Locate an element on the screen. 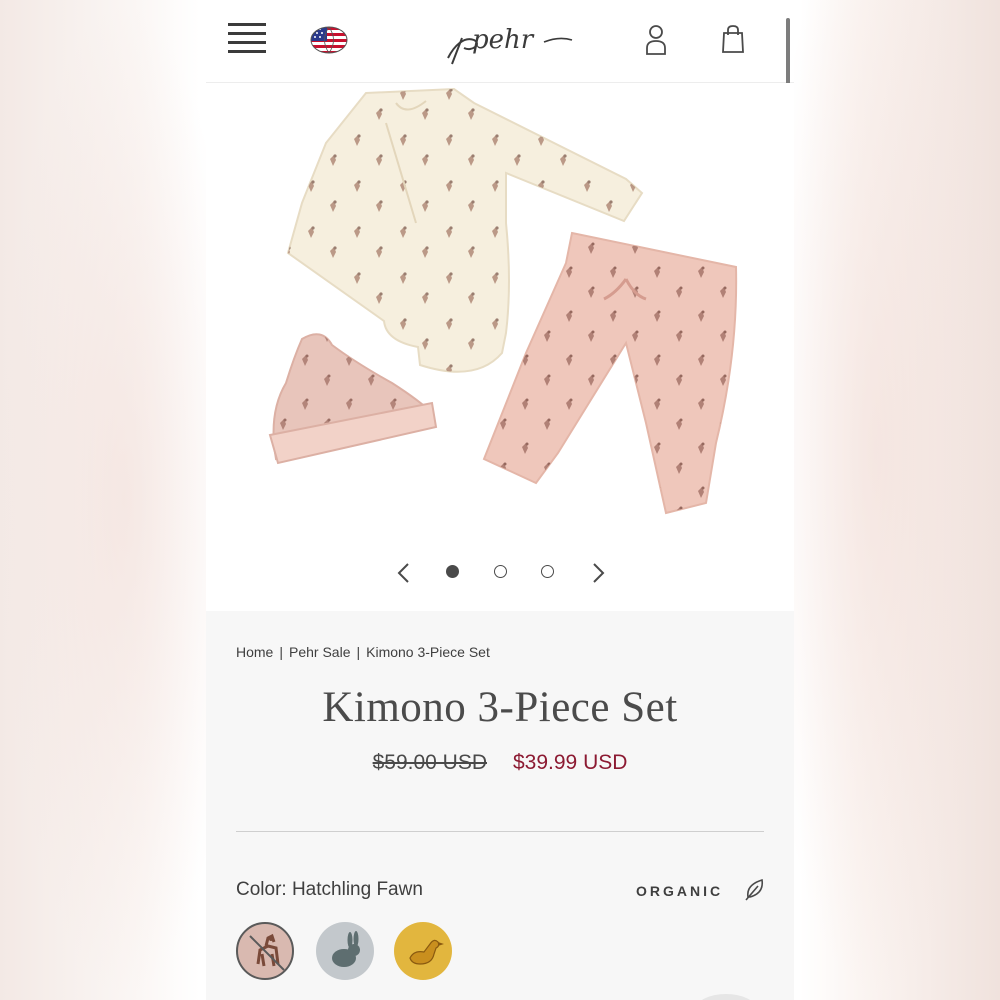  breadcrumb-current: Kimono 3-Piece Set is located at coordinates (428, 652).